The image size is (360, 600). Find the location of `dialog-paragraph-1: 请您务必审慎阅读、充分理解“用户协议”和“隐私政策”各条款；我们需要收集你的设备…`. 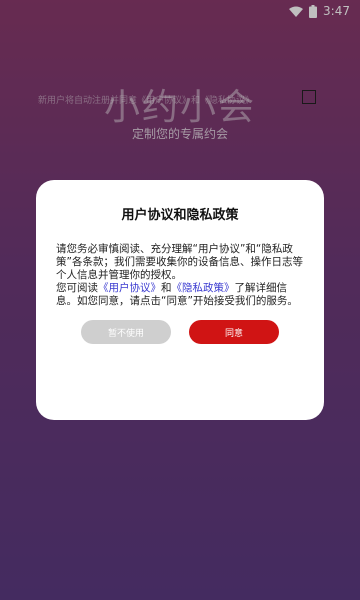

dialog-paragraph-1: 请您务必审慎阅读、充分理解“用户协议”和“隐私政策”各条款；我们需要收集你的设备… is located at coordinates (179, 262).